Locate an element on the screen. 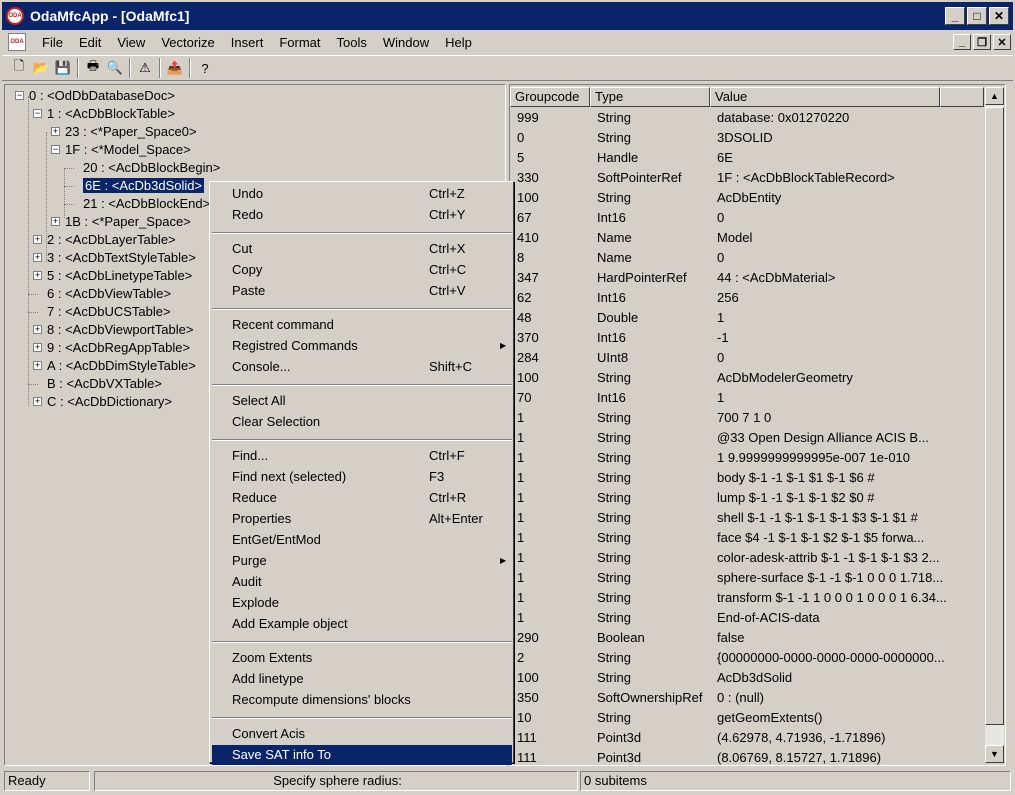 The image size is (1015, 795). context-menu-item: Registred Commands ▶ is located at coordinates (362, 346).